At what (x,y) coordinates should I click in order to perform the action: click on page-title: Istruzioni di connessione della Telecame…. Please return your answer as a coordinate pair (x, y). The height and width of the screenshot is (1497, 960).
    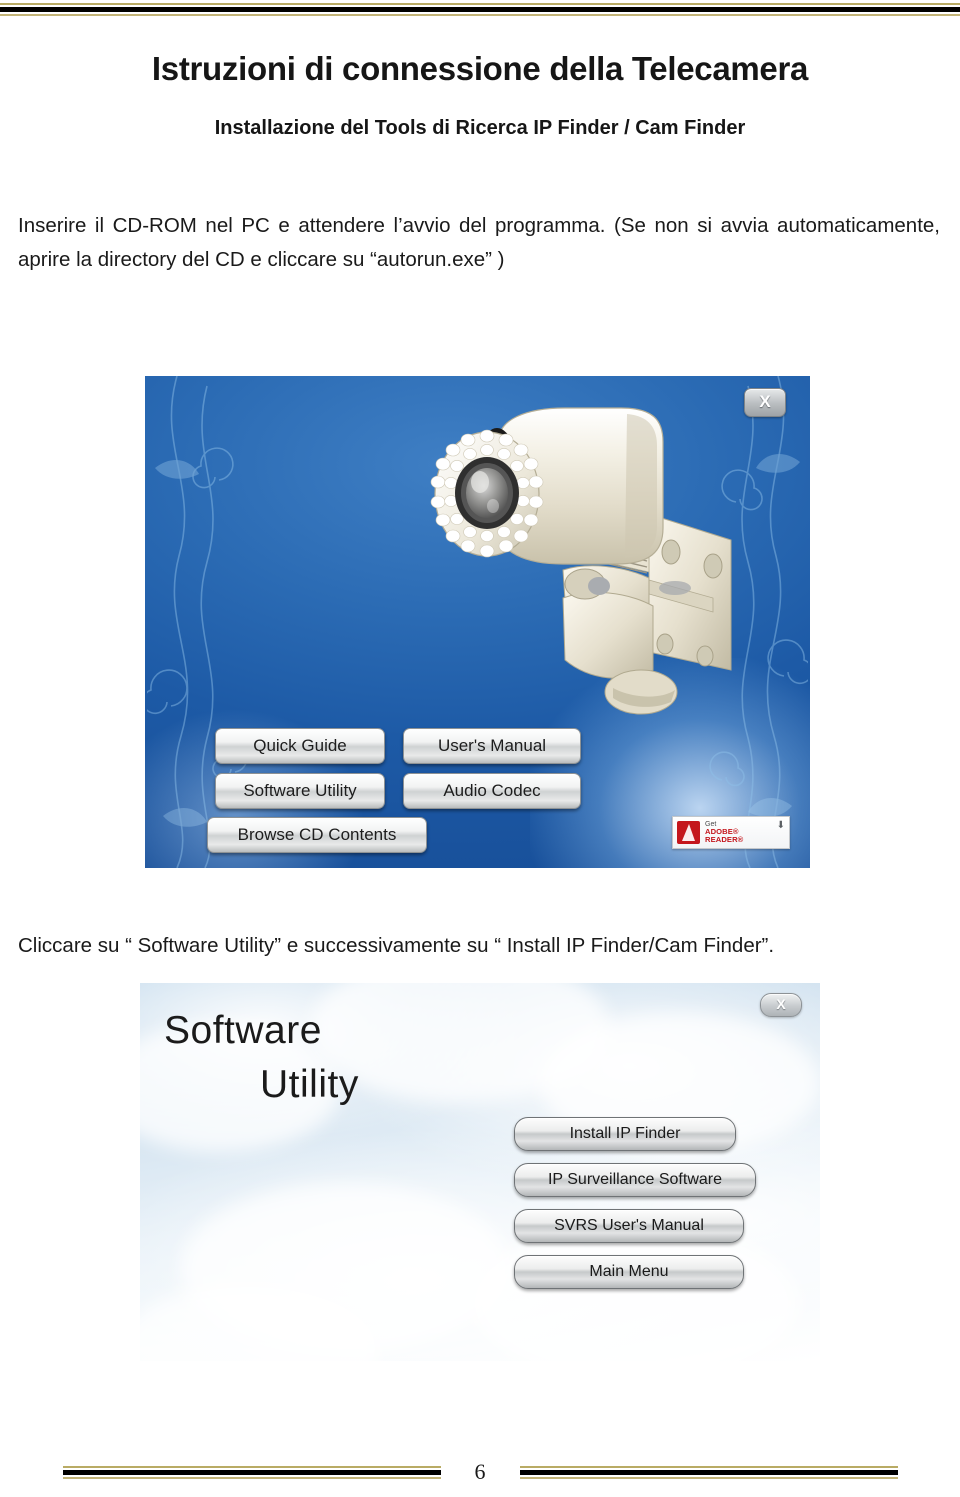
    Looking at the image, I should click on (480, 69).